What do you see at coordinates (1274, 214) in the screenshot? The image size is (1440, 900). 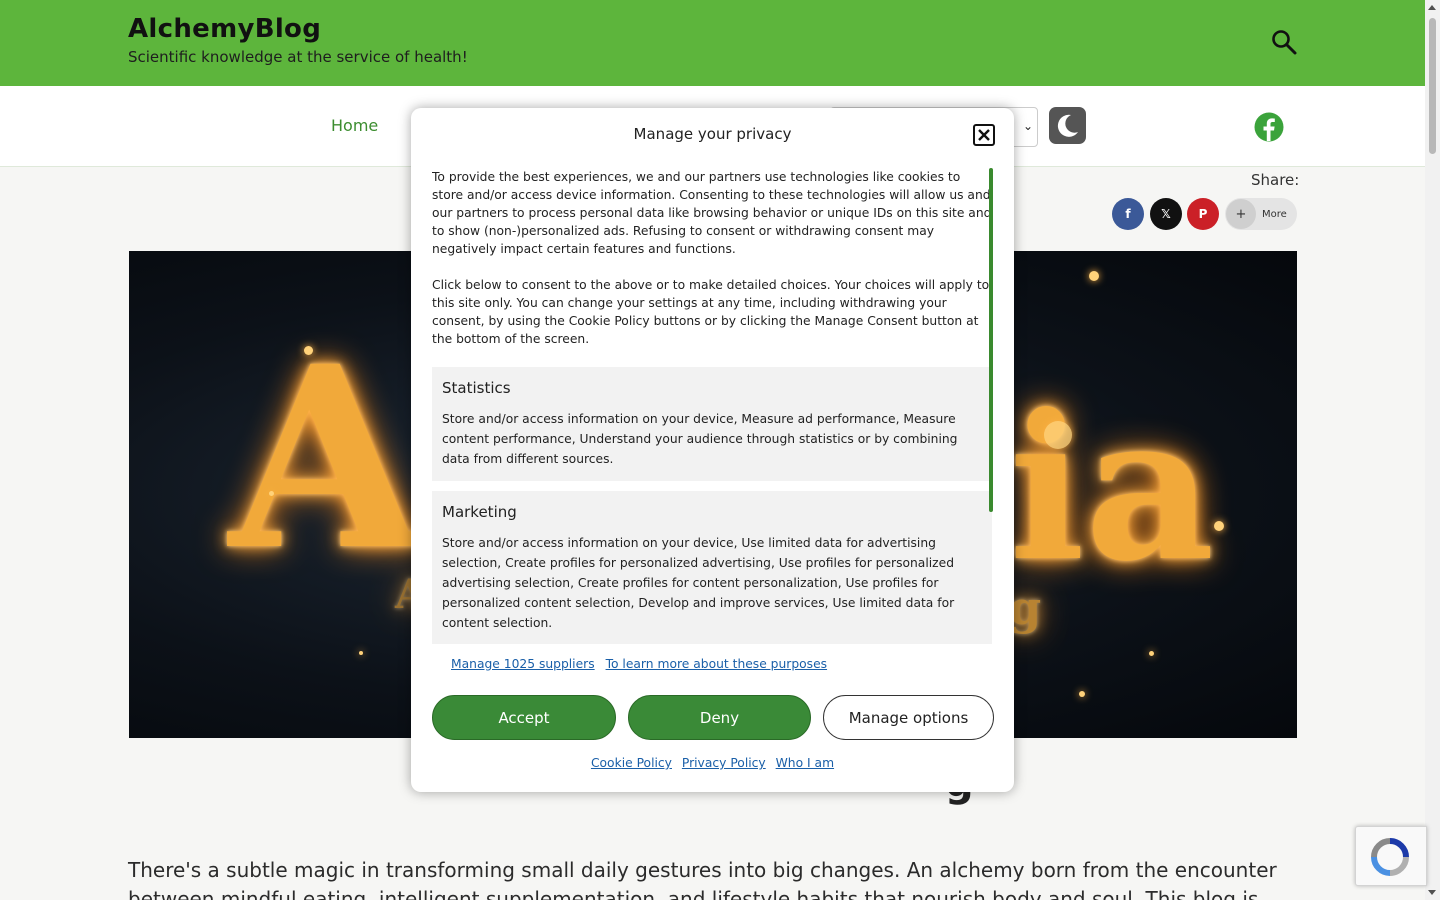 I see `share-more-label: More` at bounding box center [1274, 214].